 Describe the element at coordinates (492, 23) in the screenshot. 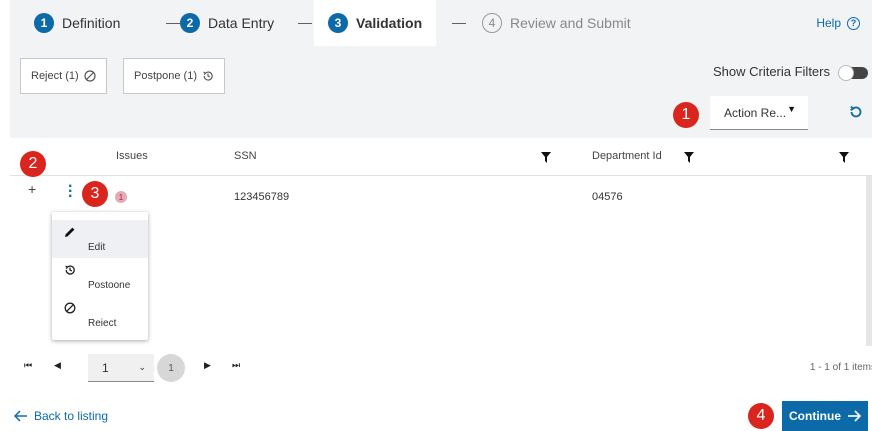

I see `step-number: 4` at that location.